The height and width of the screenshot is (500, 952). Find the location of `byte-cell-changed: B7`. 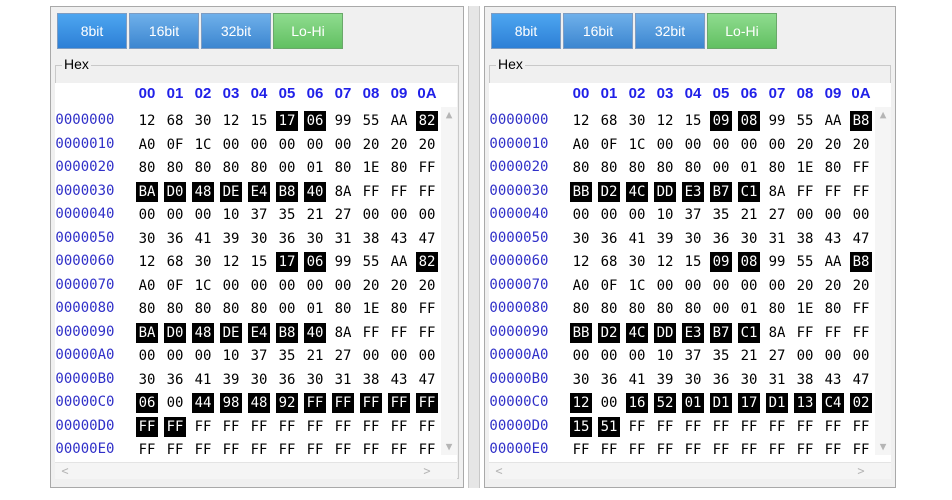

byte-cell-changed: B7 is located at coordinates (721, 191).